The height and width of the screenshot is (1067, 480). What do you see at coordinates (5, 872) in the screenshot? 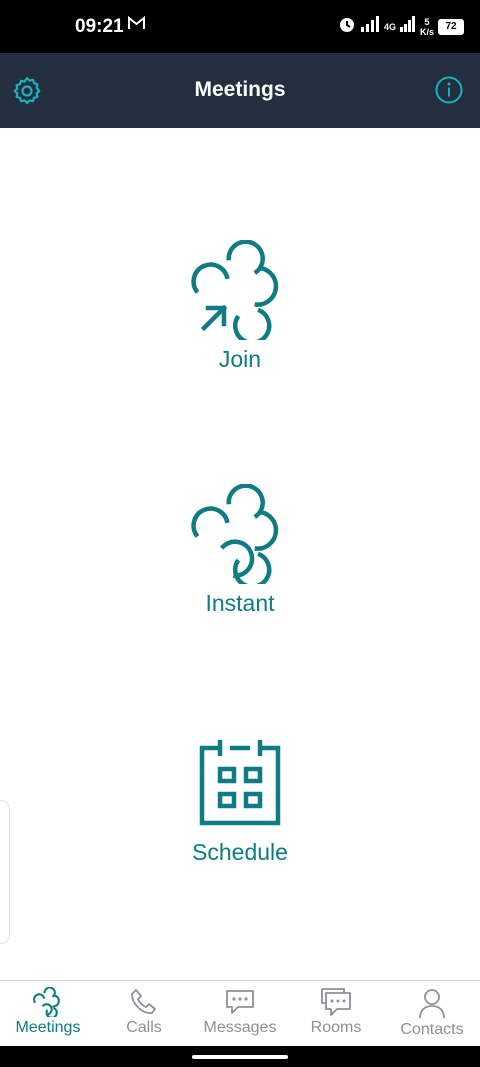
I see `side-panel-handle` at bounding box center [5, 872].